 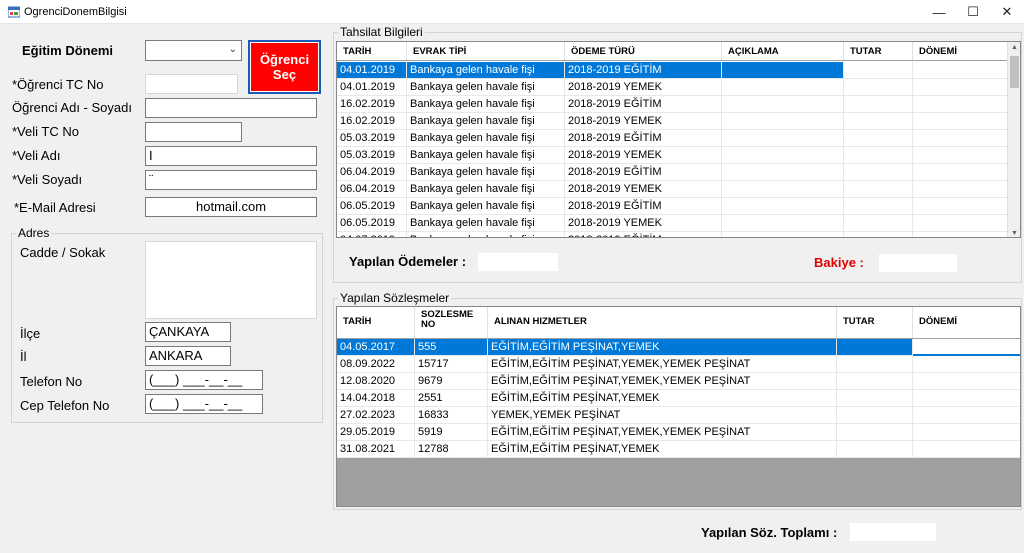 What do you see at coordinates (372, 51) in the screenshot?
I see `tahsilat-col-header: TARİH` at bounding box center [372, 51].